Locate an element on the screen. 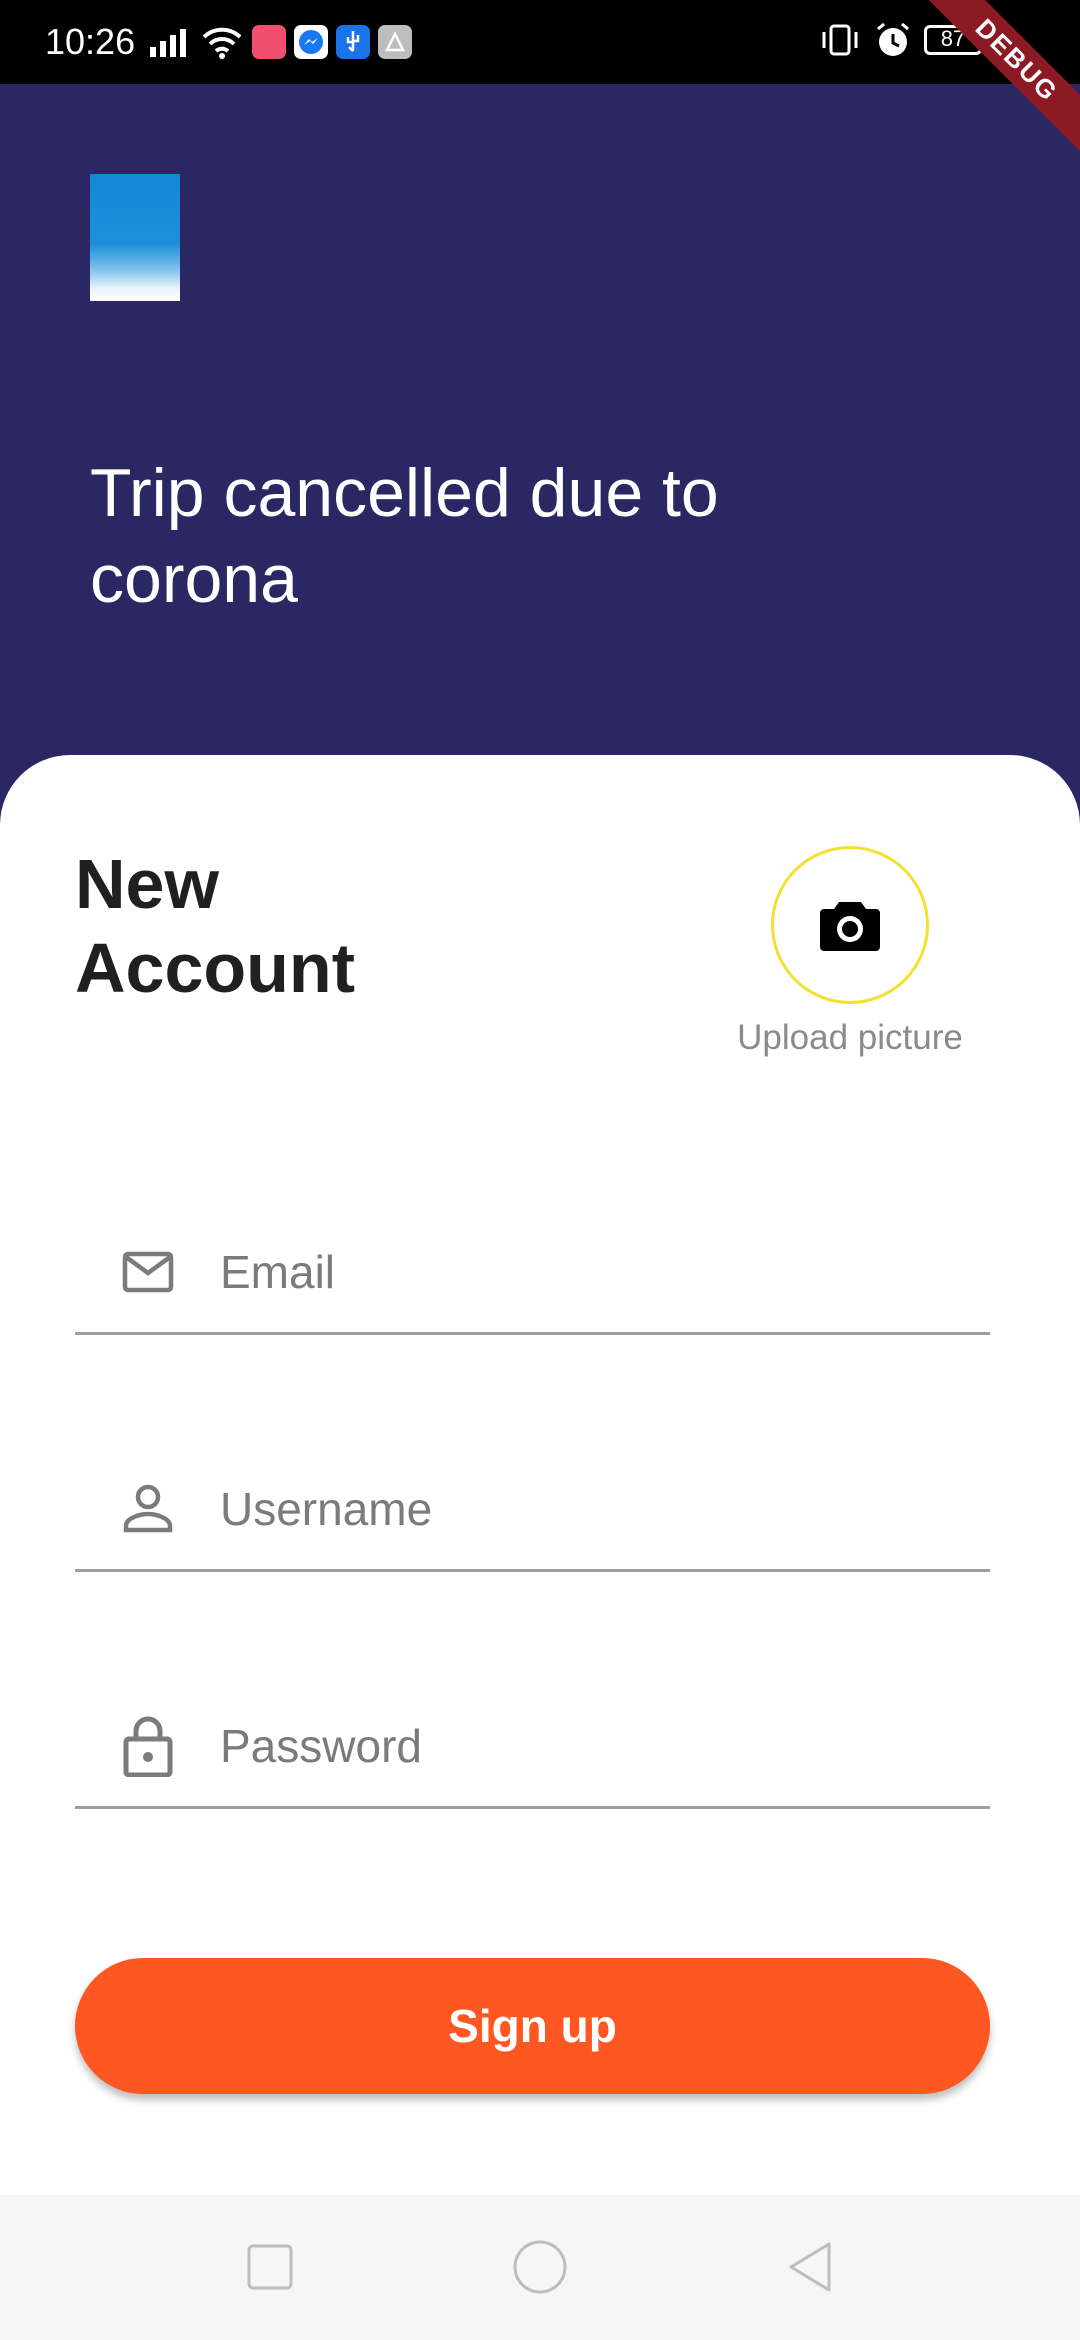  lock-icon is located at coordinates (148, 1746).